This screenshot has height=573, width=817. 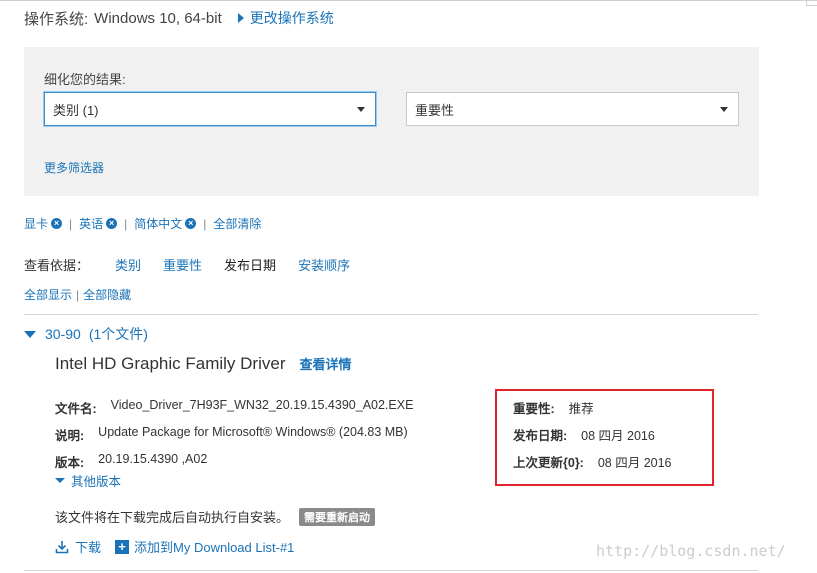 I want to click on version-row: 版本: 20.19.15.4390 ,A02, so click(x=131, y=461).